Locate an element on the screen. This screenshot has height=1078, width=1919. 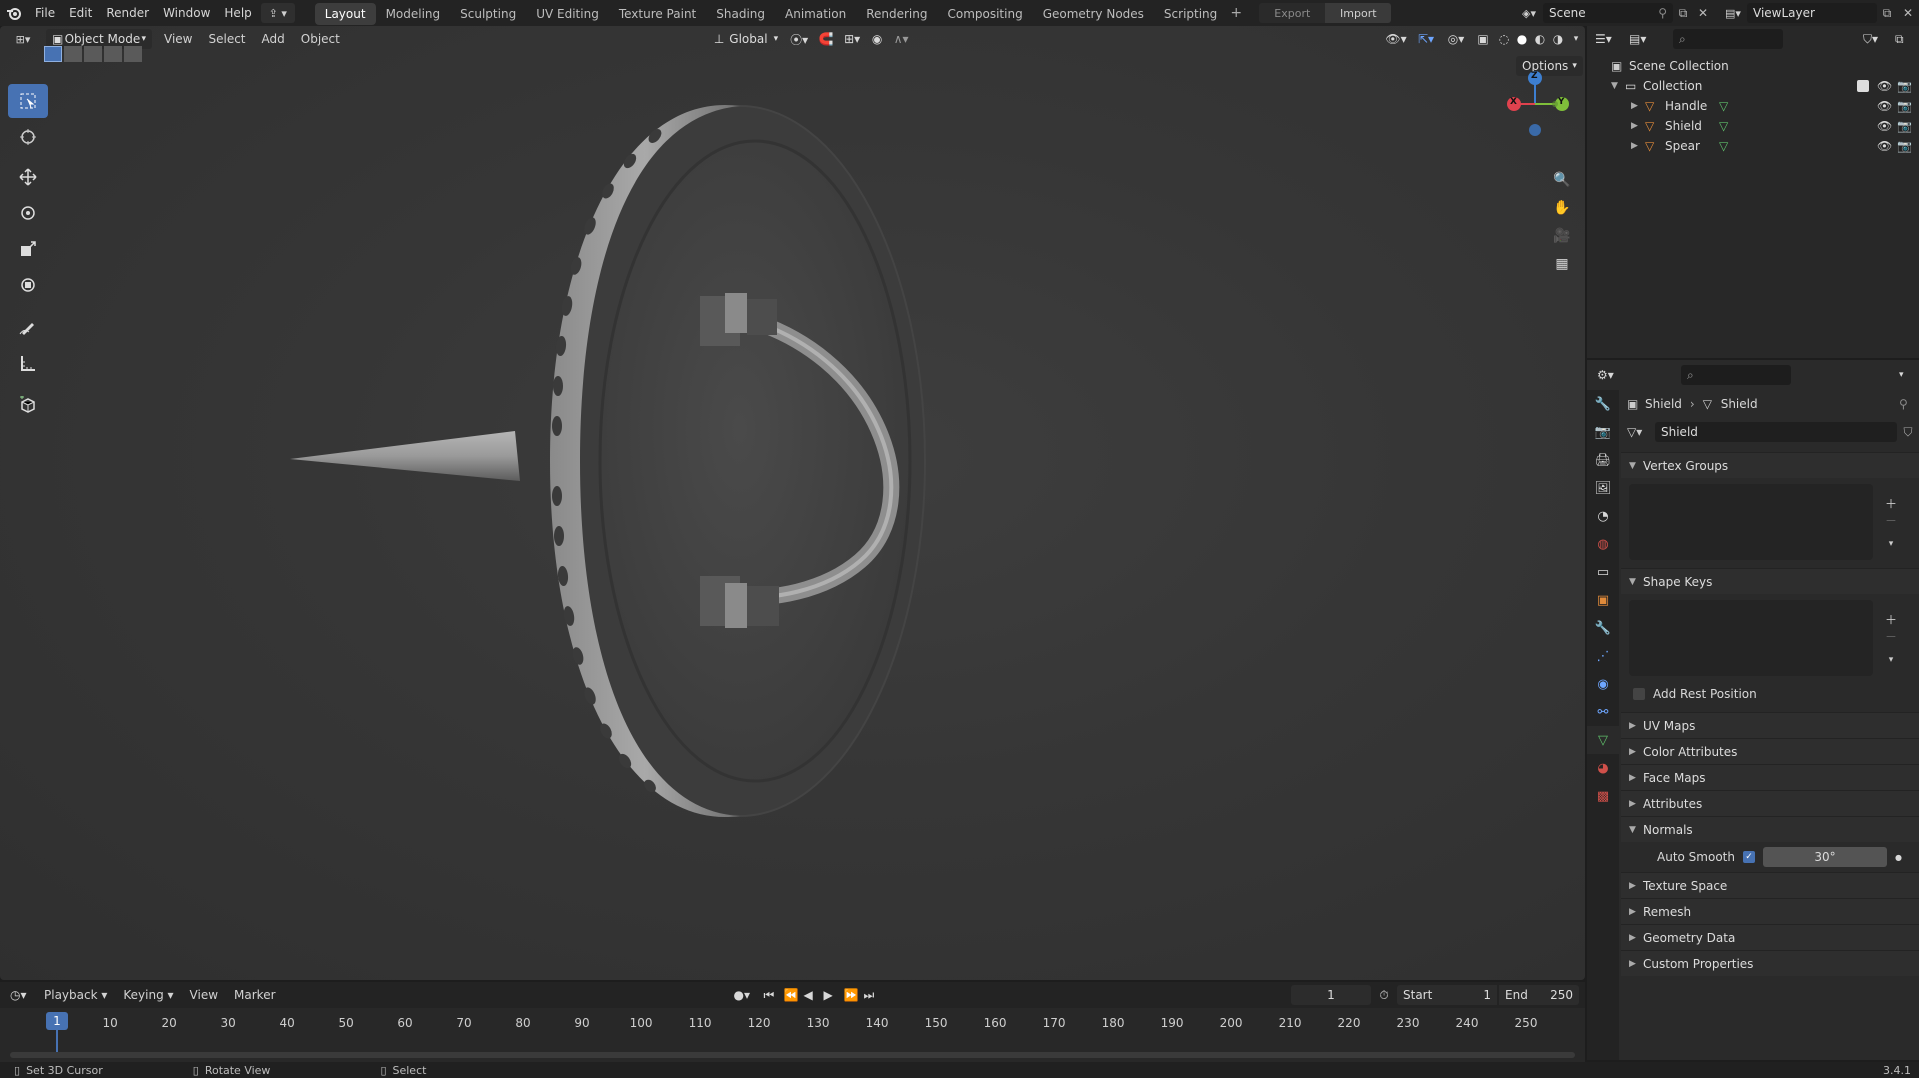
delete-view-layer-icon: ✕ is located at coordinates (1908, 13).